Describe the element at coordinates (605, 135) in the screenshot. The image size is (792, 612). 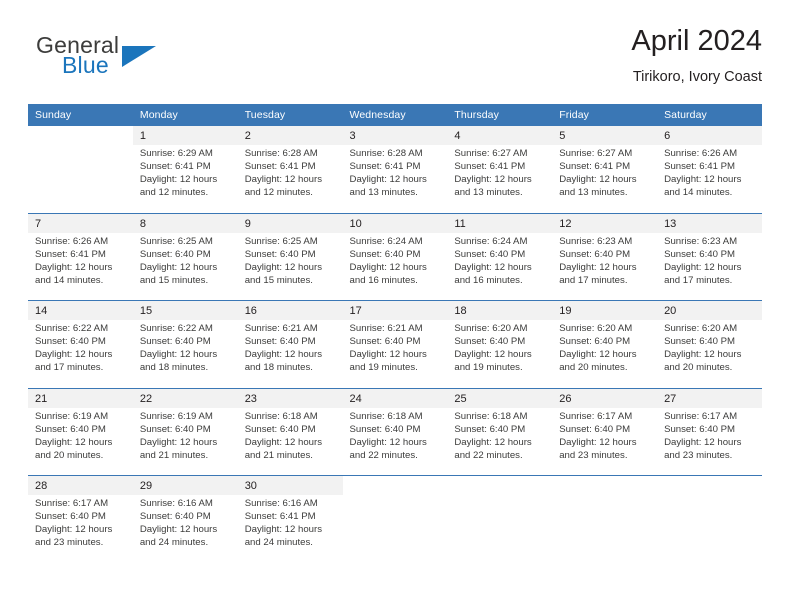
I see `day-number-cell: 5` at that location.